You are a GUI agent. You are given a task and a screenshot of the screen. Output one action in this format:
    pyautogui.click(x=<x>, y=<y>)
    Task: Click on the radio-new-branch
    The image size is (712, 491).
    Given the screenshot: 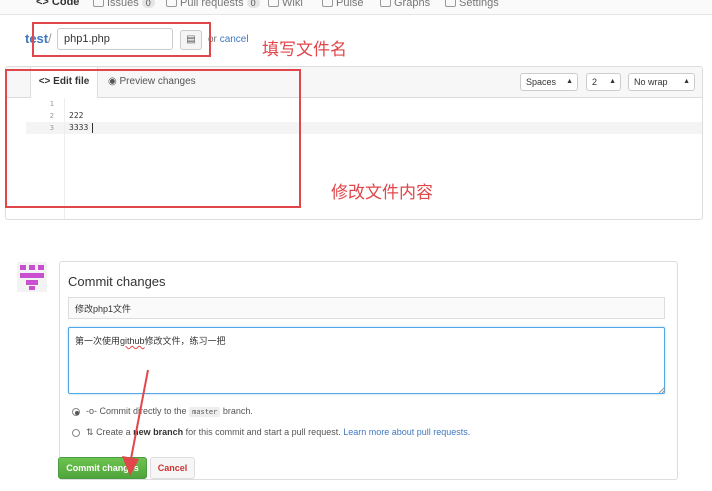 What is the action you would take?
    pyautogui.click(x=76, y=433)
    